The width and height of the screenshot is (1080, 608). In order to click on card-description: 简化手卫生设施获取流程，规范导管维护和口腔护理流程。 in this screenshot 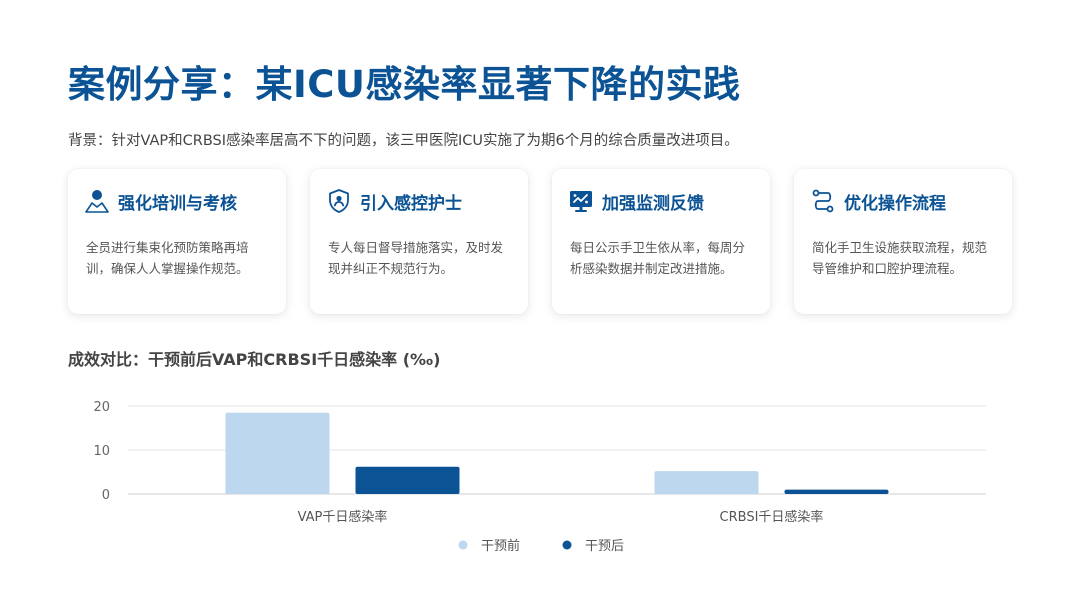, I will do `click(900, 258)`.